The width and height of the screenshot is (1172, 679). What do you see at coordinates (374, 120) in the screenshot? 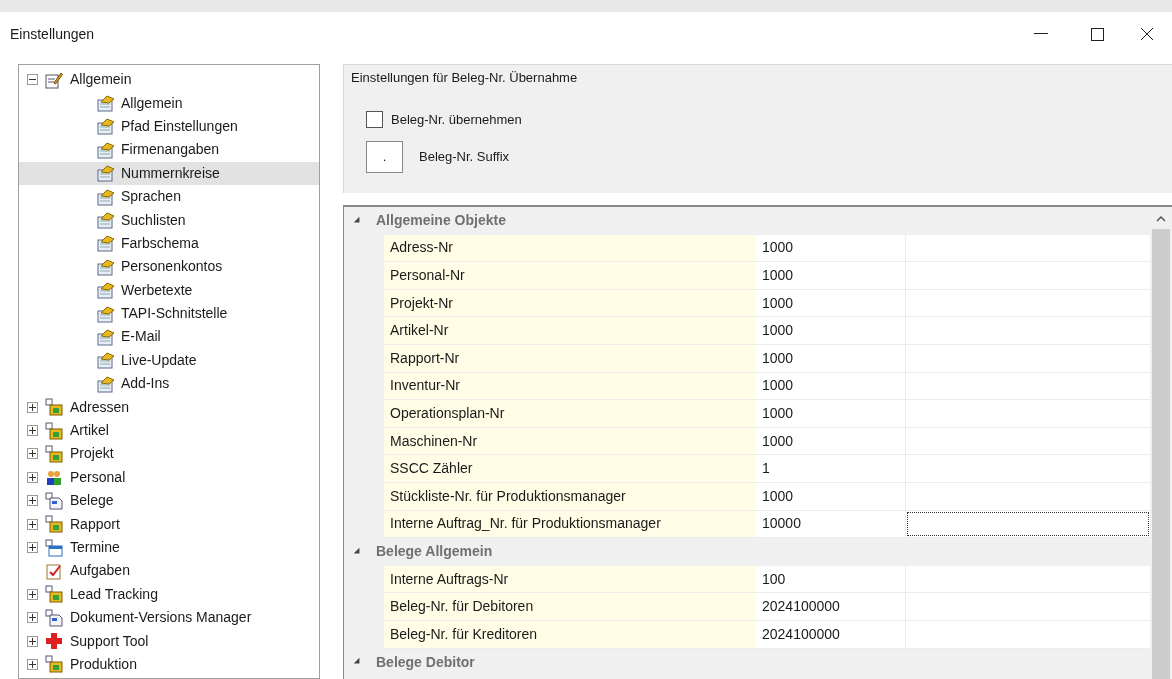
I see `checkbox` at bounding box center [374, 120].